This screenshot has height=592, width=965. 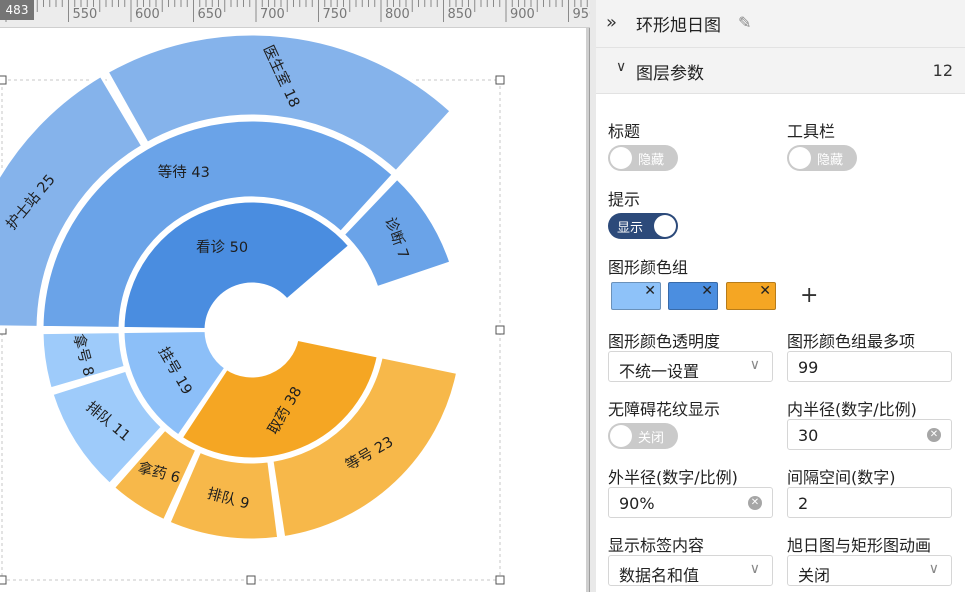 I want to click on toolbar-label: 工具栏, so click(x=811, y=131).